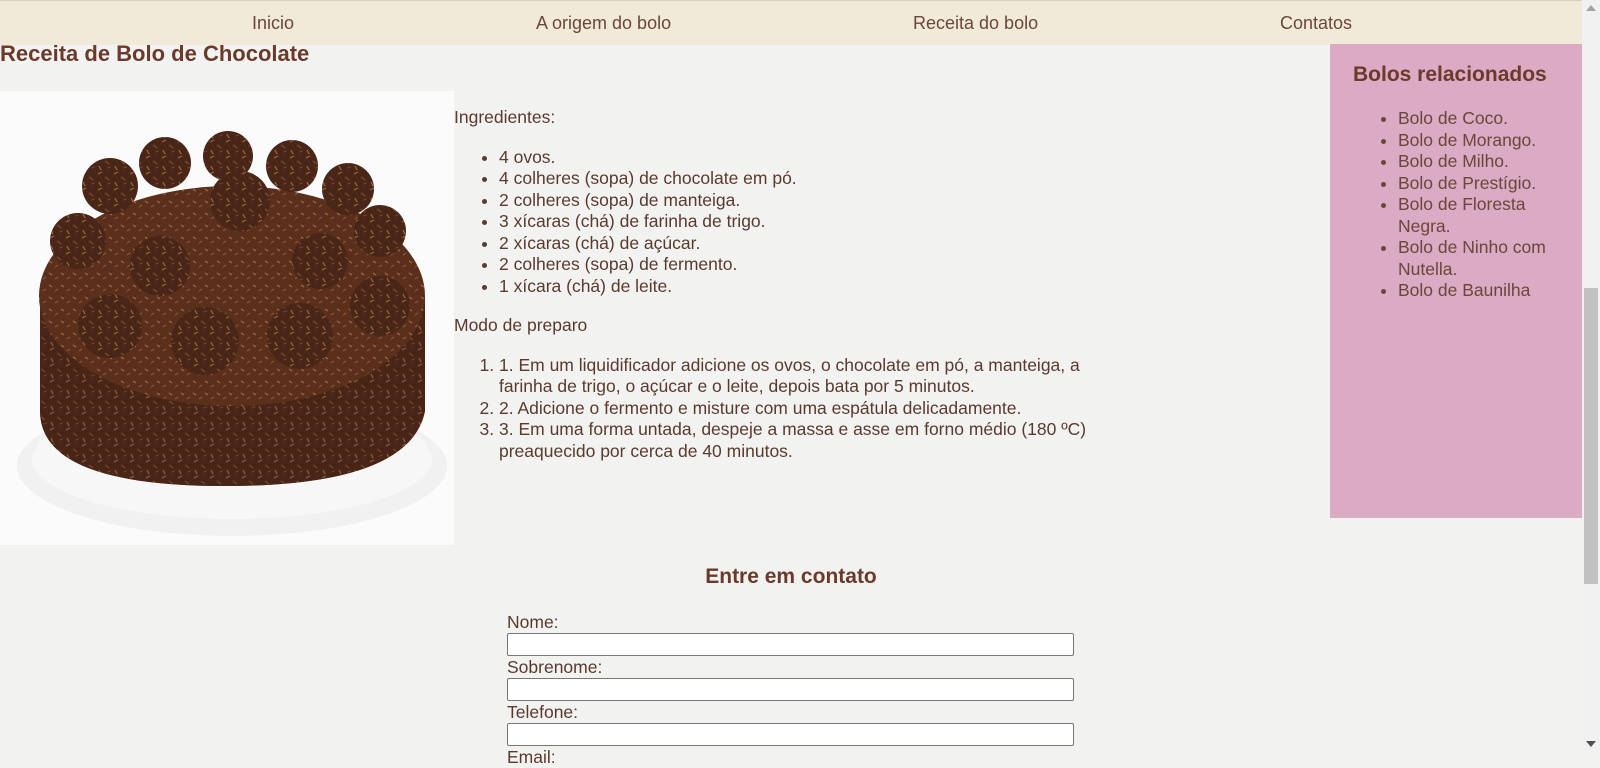  What do you see at coordinates (816, 222) in the screenshot?
I see `ingredient-item: 3 xícaras (chá) de farinha de trigo.` at bounding box center [816, 222].